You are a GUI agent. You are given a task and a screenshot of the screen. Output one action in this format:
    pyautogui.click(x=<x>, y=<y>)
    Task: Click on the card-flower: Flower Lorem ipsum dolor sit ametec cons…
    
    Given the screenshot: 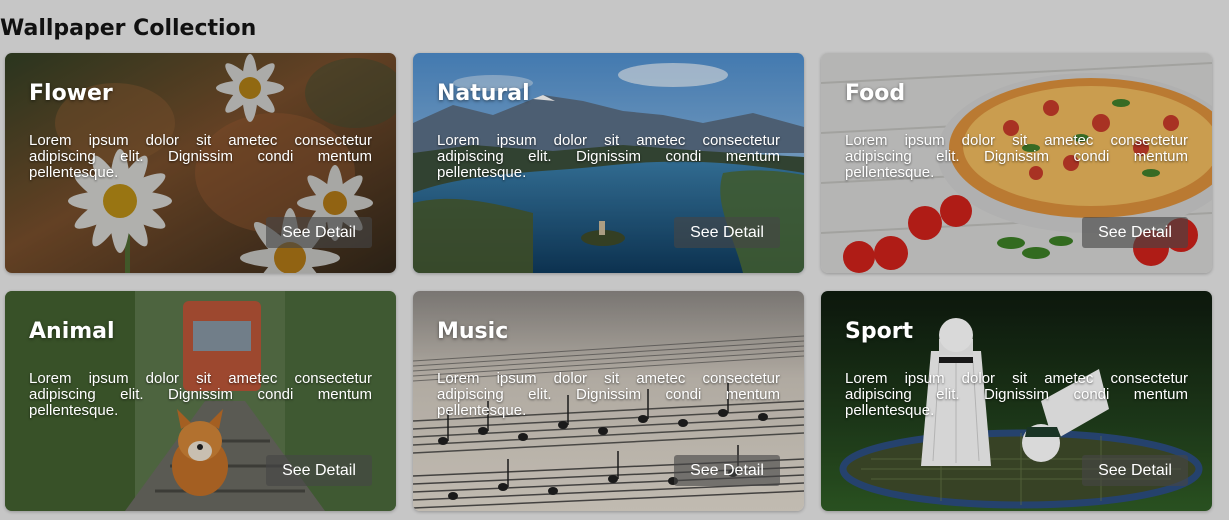 What is the action you would take?
    pyautogui.click(x=200, y=163)
    